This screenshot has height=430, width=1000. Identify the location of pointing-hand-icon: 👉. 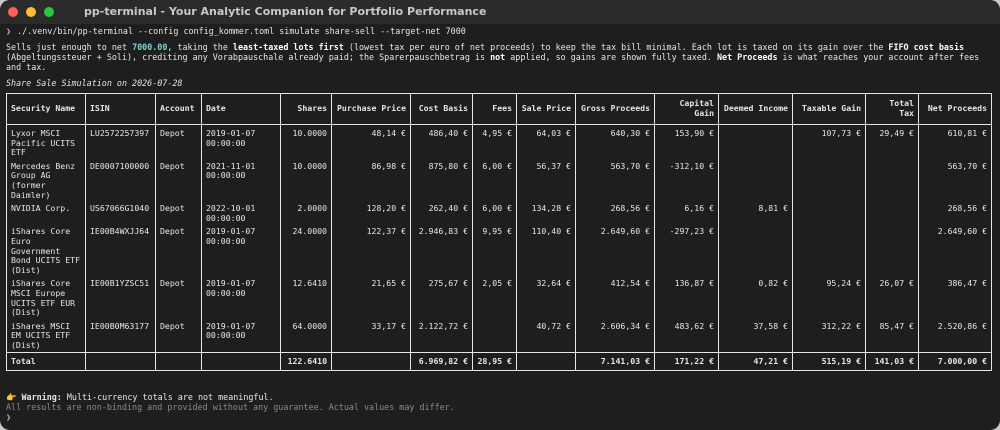
(11, 397).